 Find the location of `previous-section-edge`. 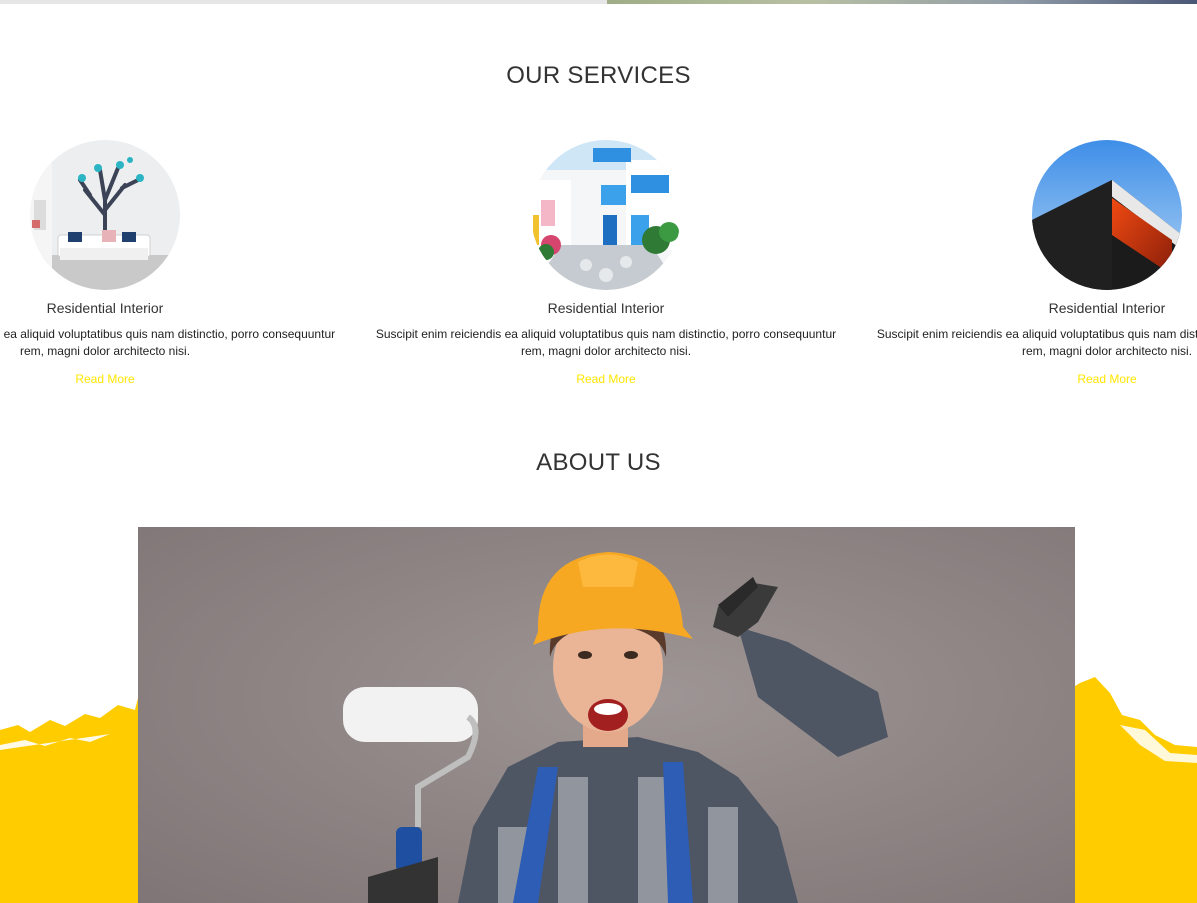

previous-section-edge is located at coordinates (598, 2).